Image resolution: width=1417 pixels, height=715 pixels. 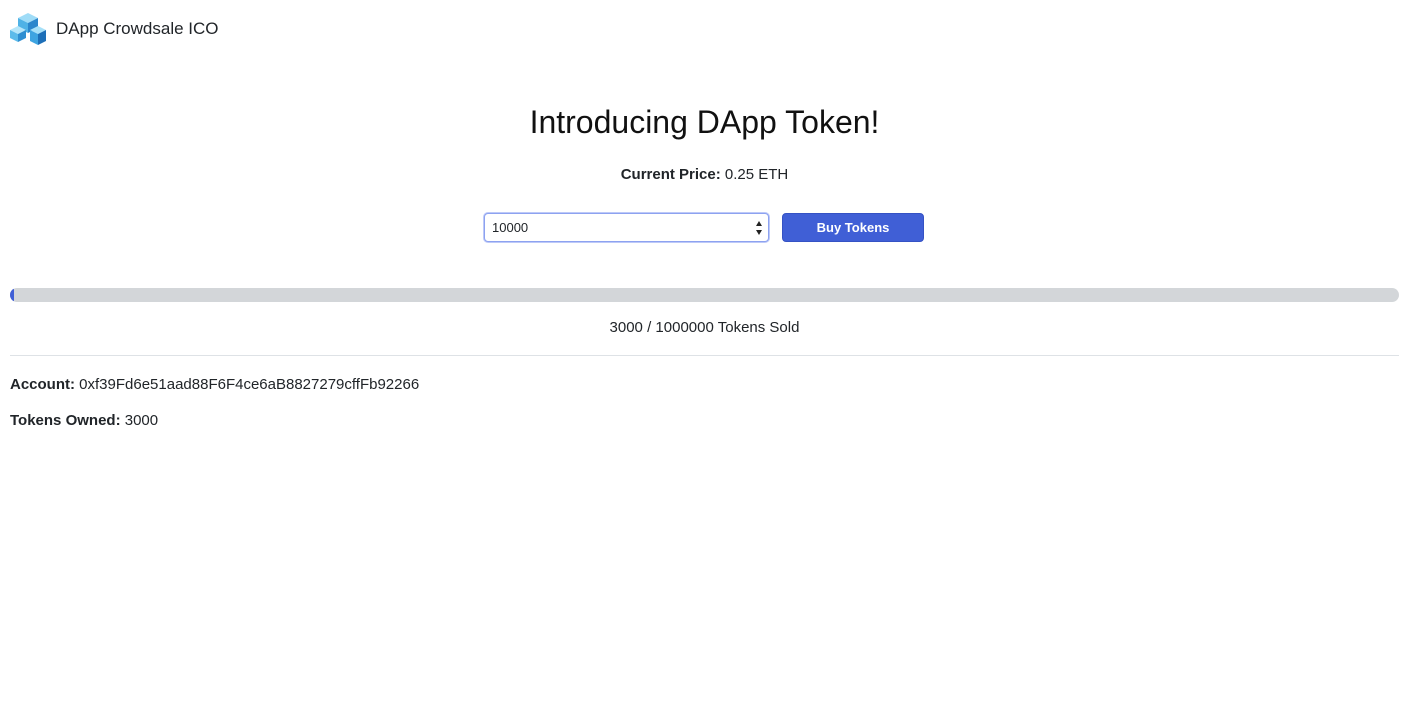 What do you see at coordinates (42, 384) in the screenshot?
I see `account-label: Account:` at bounding box center [42, 384].